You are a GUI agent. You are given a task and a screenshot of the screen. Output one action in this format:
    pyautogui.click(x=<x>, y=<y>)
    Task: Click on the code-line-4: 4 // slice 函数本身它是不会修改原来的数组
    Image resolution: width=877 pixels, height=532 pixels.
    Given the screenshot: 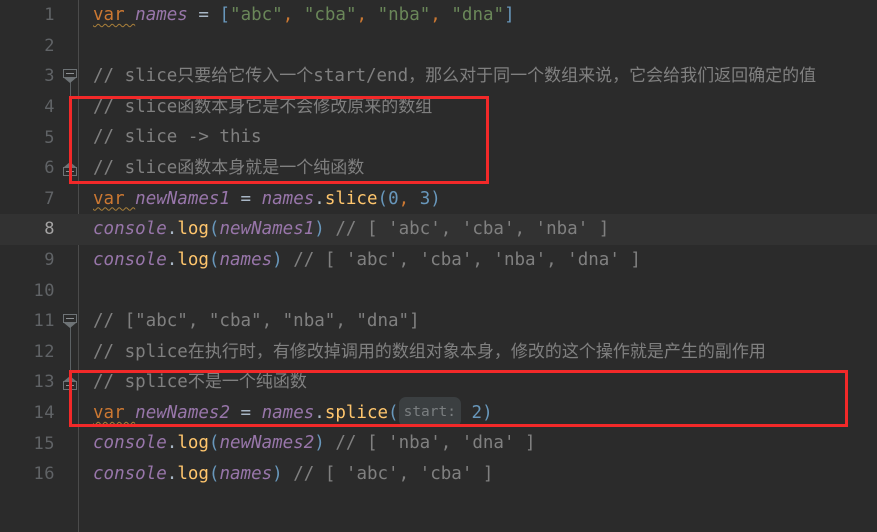 What is the action you would take?
    pyautogui.click(x=438, y=107)
    